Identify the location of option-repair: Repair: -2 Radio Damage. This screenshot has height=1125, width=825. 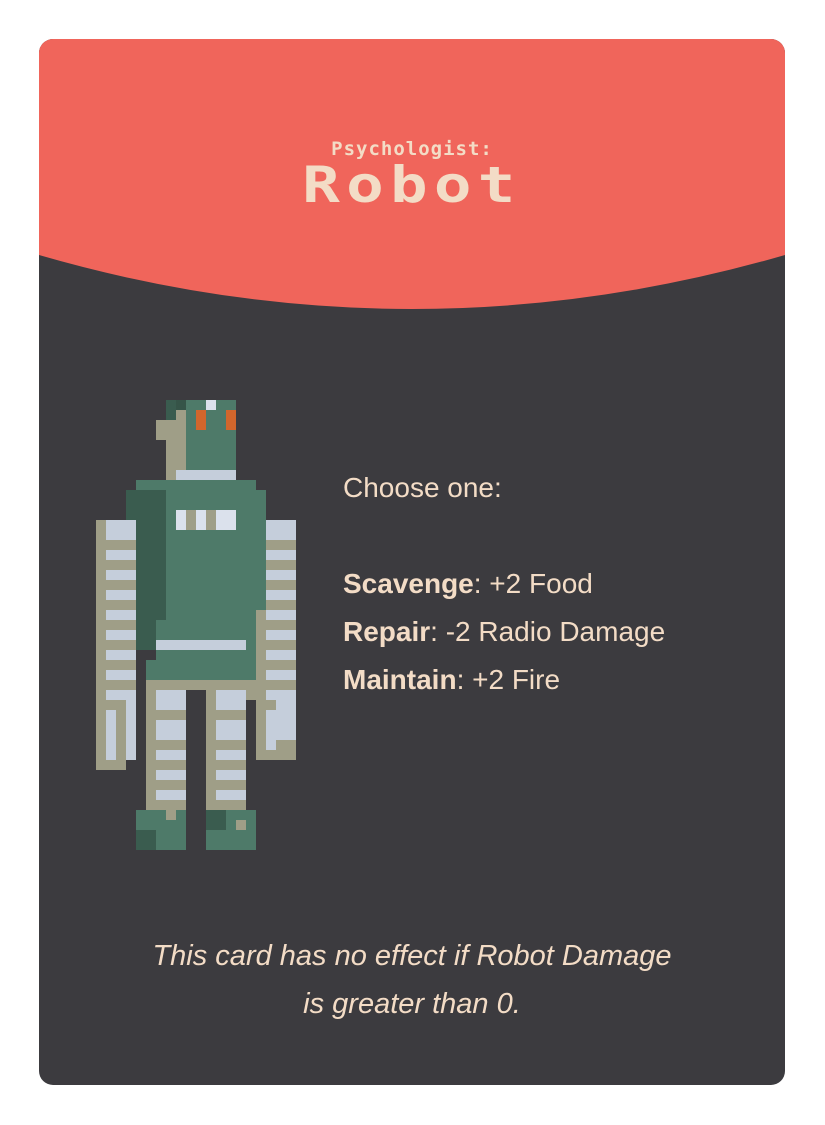
(553, 632).